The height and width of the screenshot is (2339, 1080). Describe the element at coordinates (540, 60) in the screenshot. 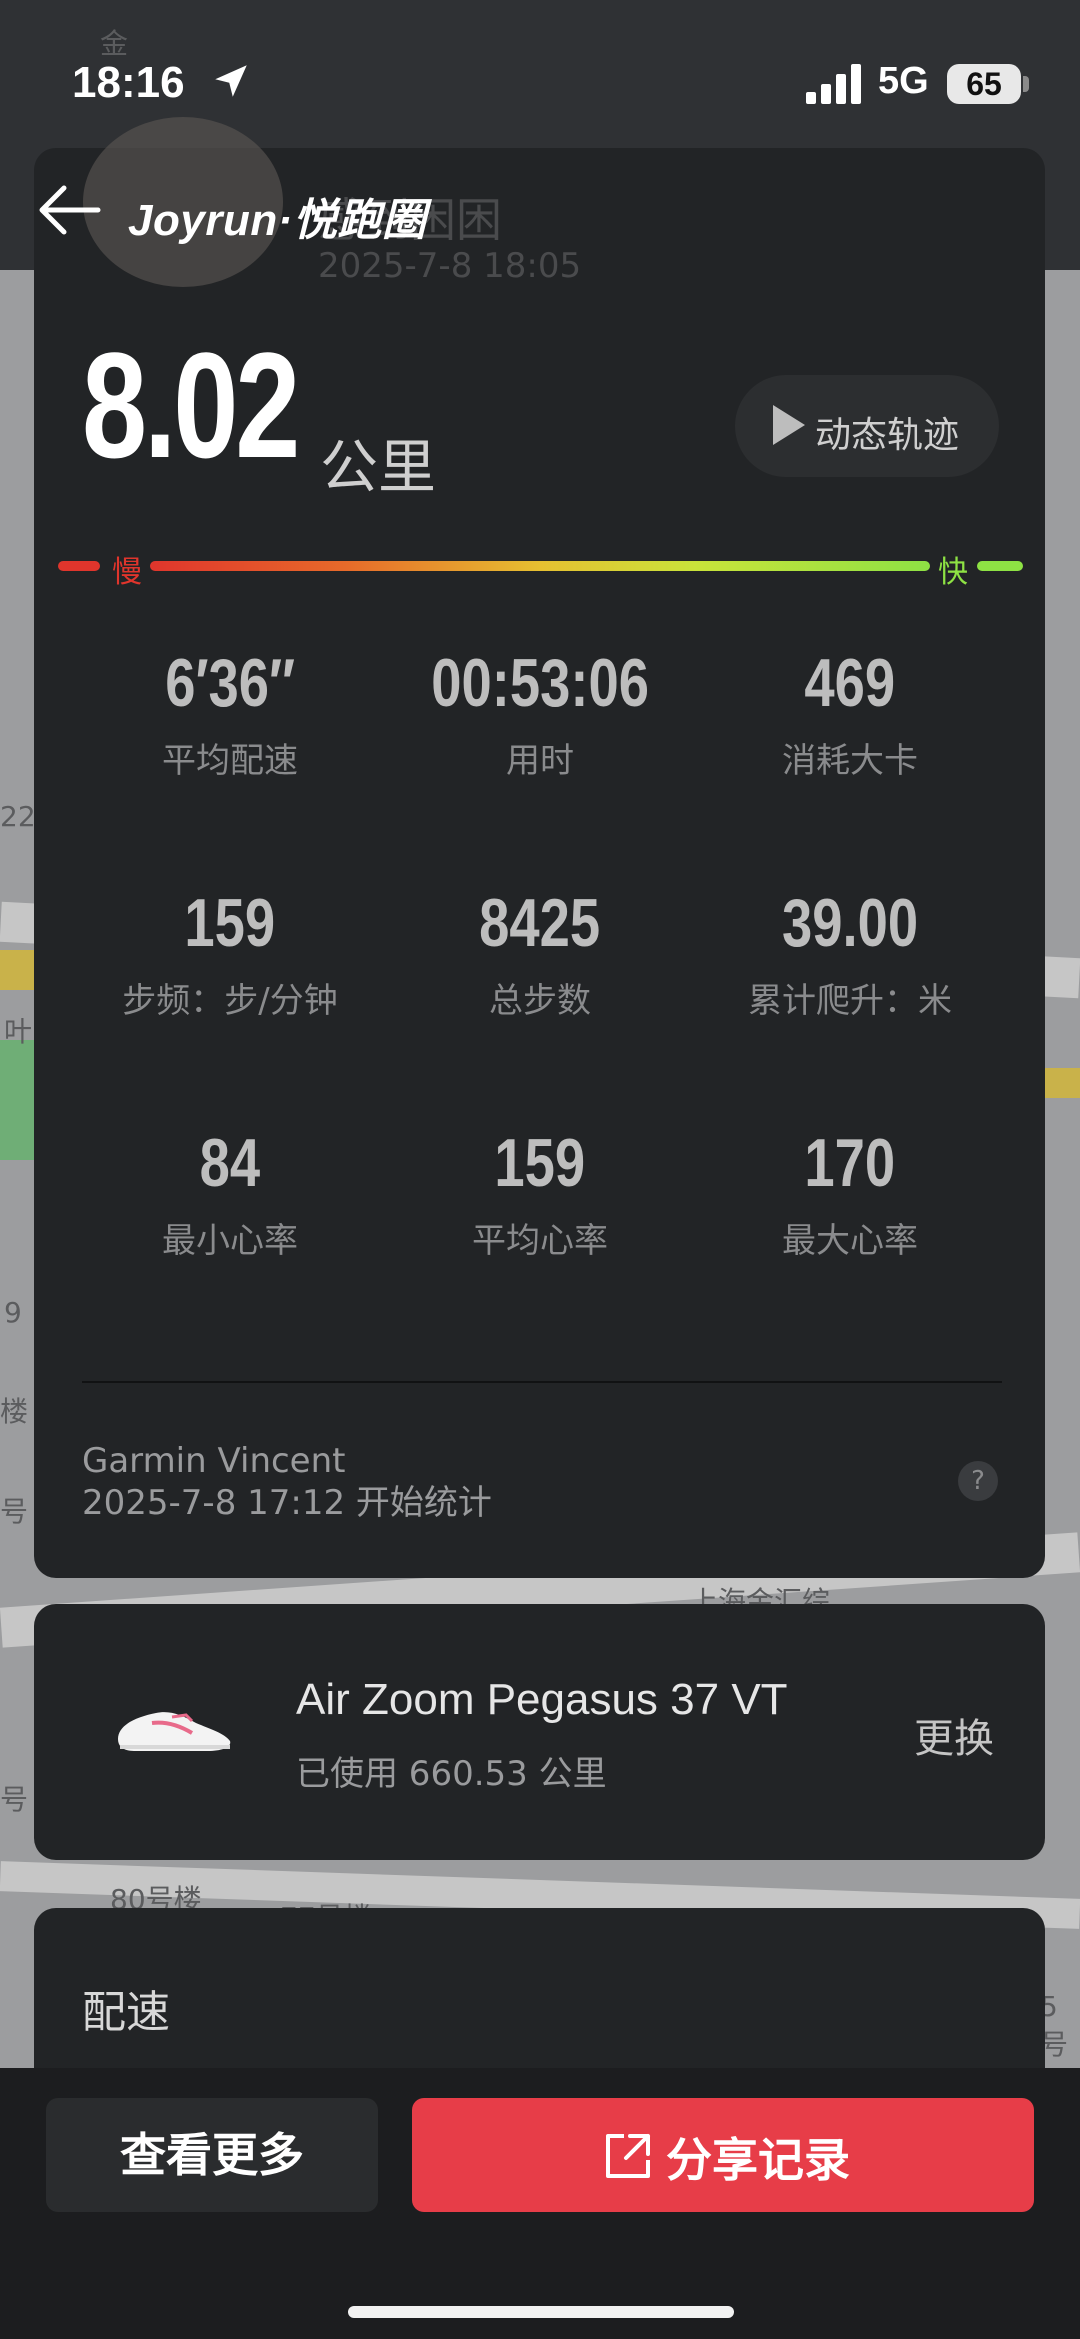

I see `status-bar: 18:16 5G 65` at that location.